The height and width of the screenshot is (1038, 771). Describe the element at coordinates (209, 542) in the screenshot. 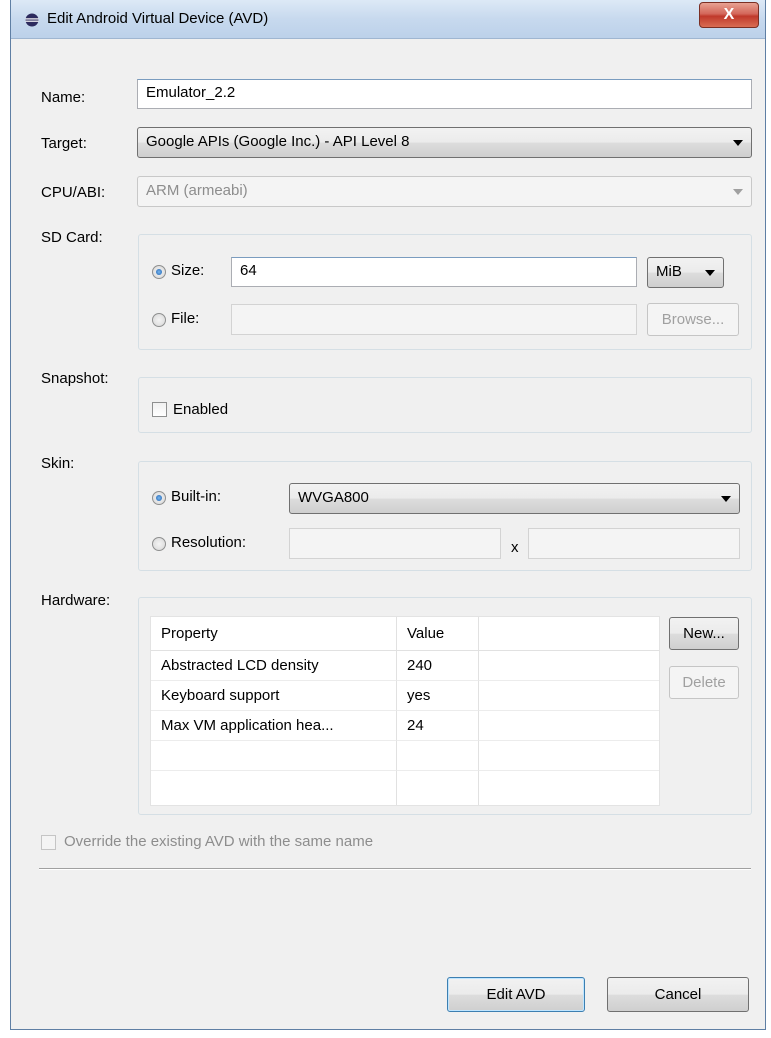

I see `skin-resolution-label: Resolution:` at that location.